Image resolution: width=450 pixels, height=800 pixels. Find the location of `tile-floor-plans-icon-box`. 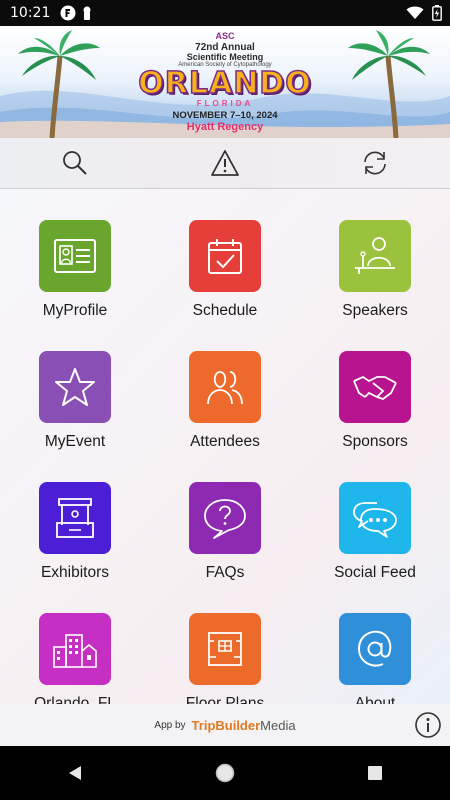

tile-floor-plans-icon-box is located at coordinates (225, 649).